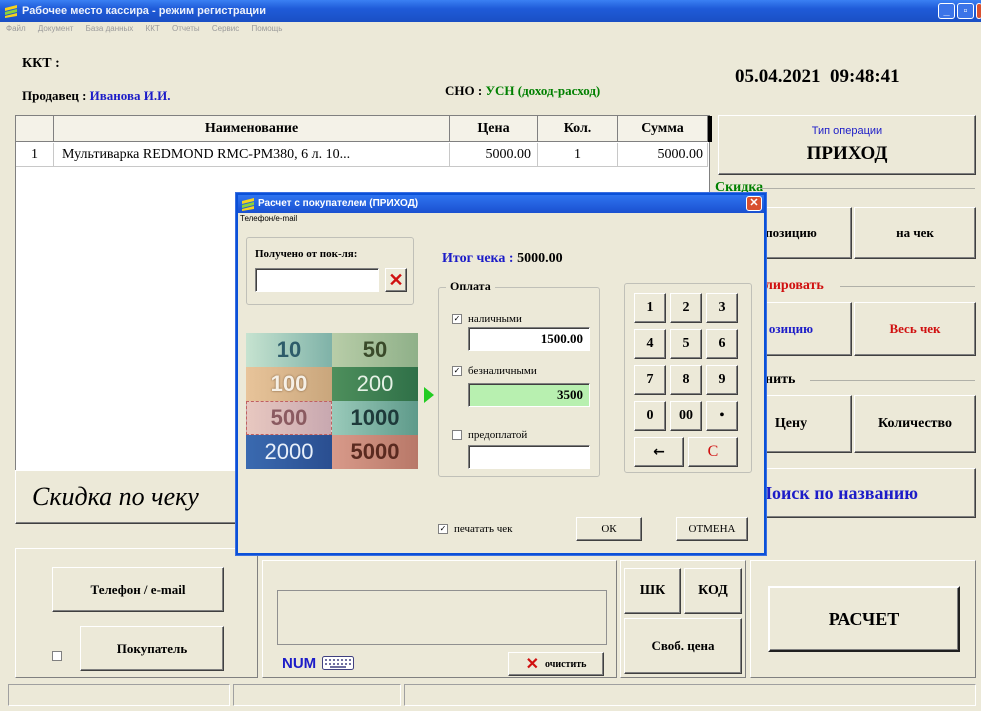 This screenshot has height=711, width=981. What do you see at coordinates (470, 286) in the screenshot?
I see `payment-group-label: Оплата` at bounding box center [470, 286].